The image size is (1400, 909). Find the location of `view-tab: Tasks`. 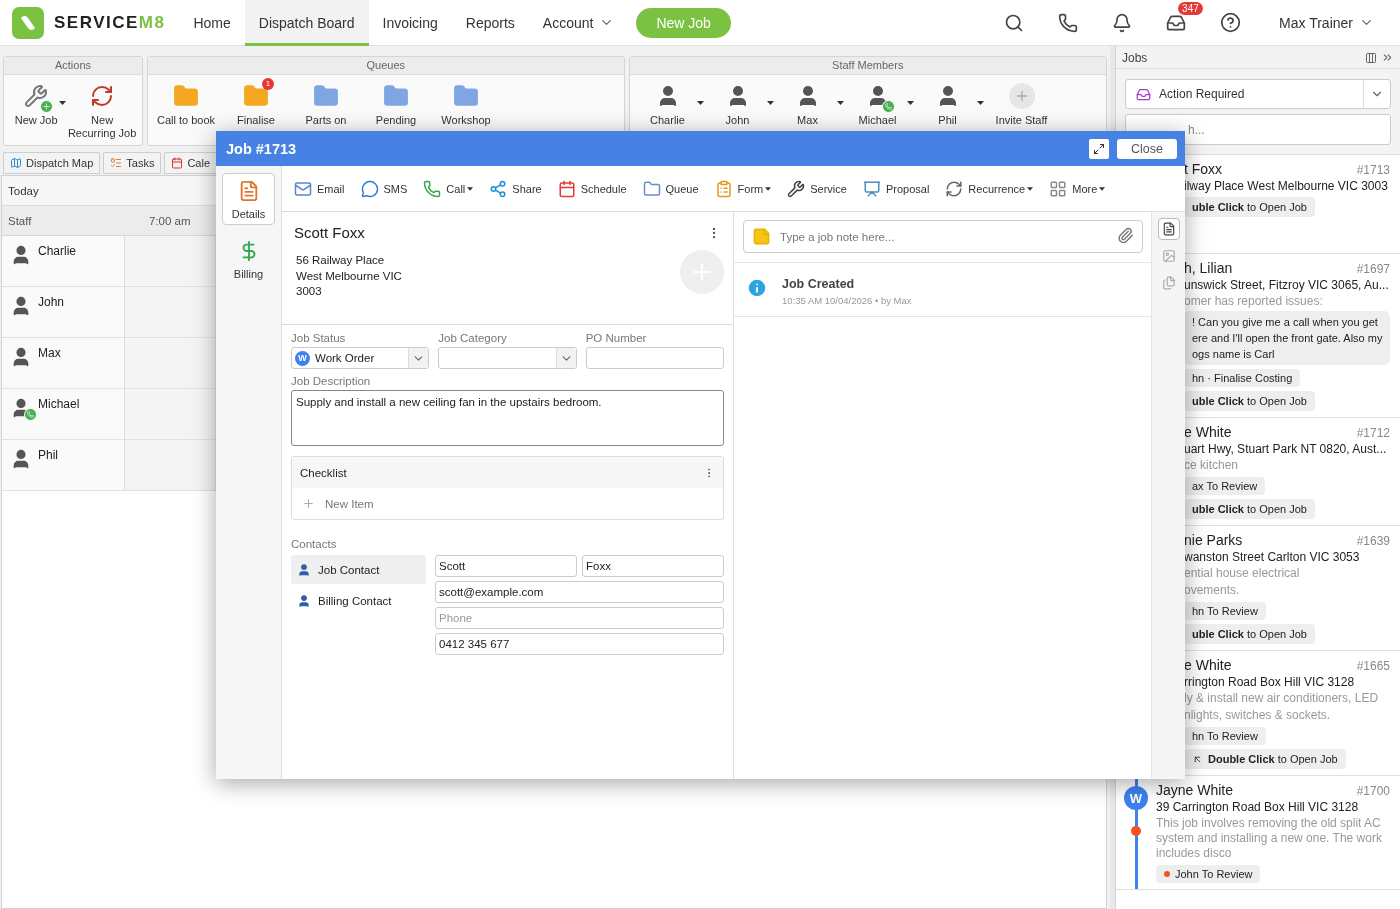

view-tab: Tasks is located at coordinates (132, 163).